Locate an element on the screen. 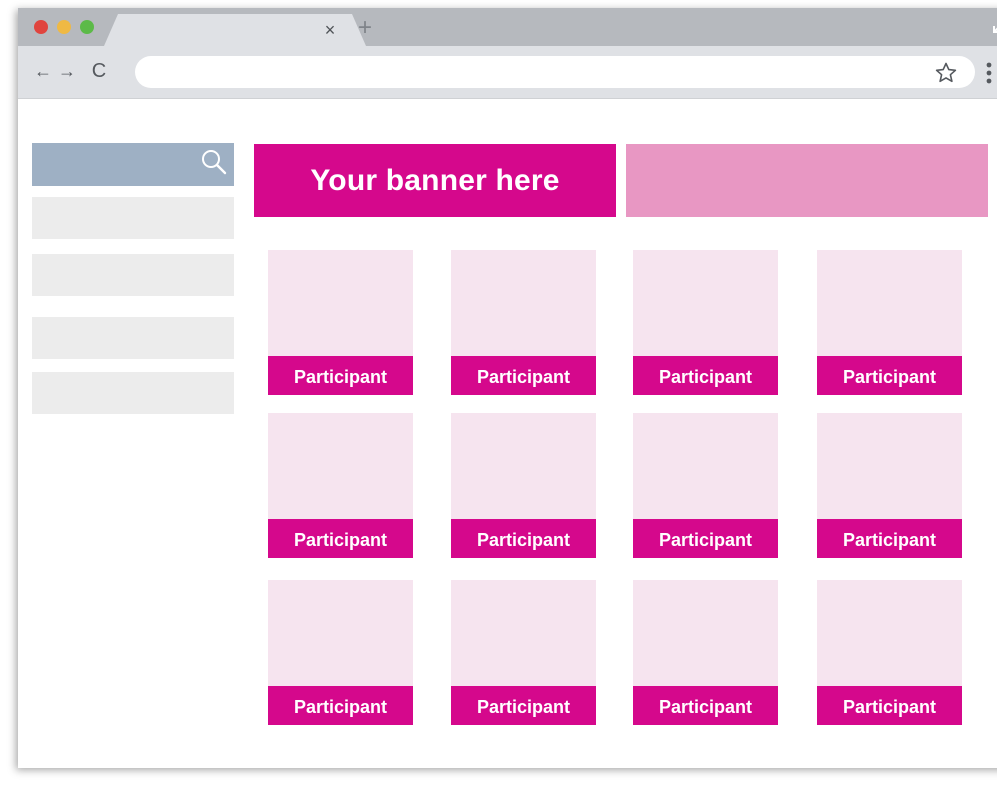 Image resolution: width=997 pixels, height=799 pixels. bookmark-star-icon is located at coordinates (946, 73).